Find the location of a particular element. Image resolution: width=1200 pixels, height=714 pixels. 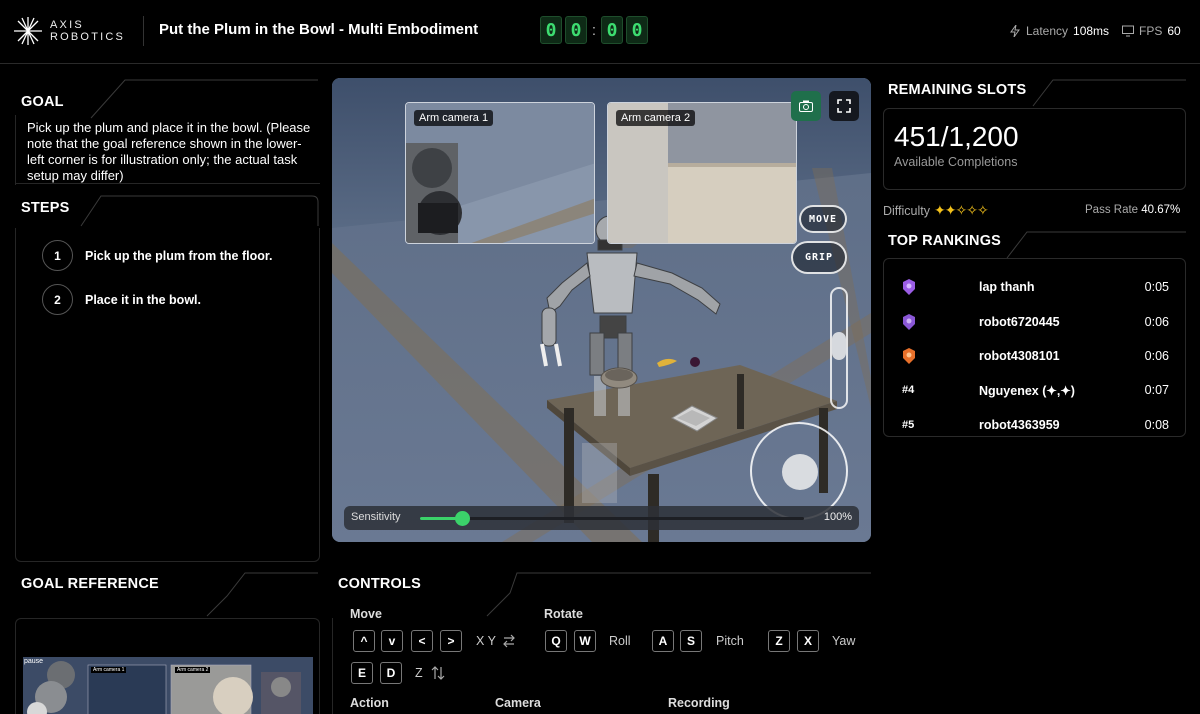

yaw-left-key: Z is located at coordinates (779, 641).